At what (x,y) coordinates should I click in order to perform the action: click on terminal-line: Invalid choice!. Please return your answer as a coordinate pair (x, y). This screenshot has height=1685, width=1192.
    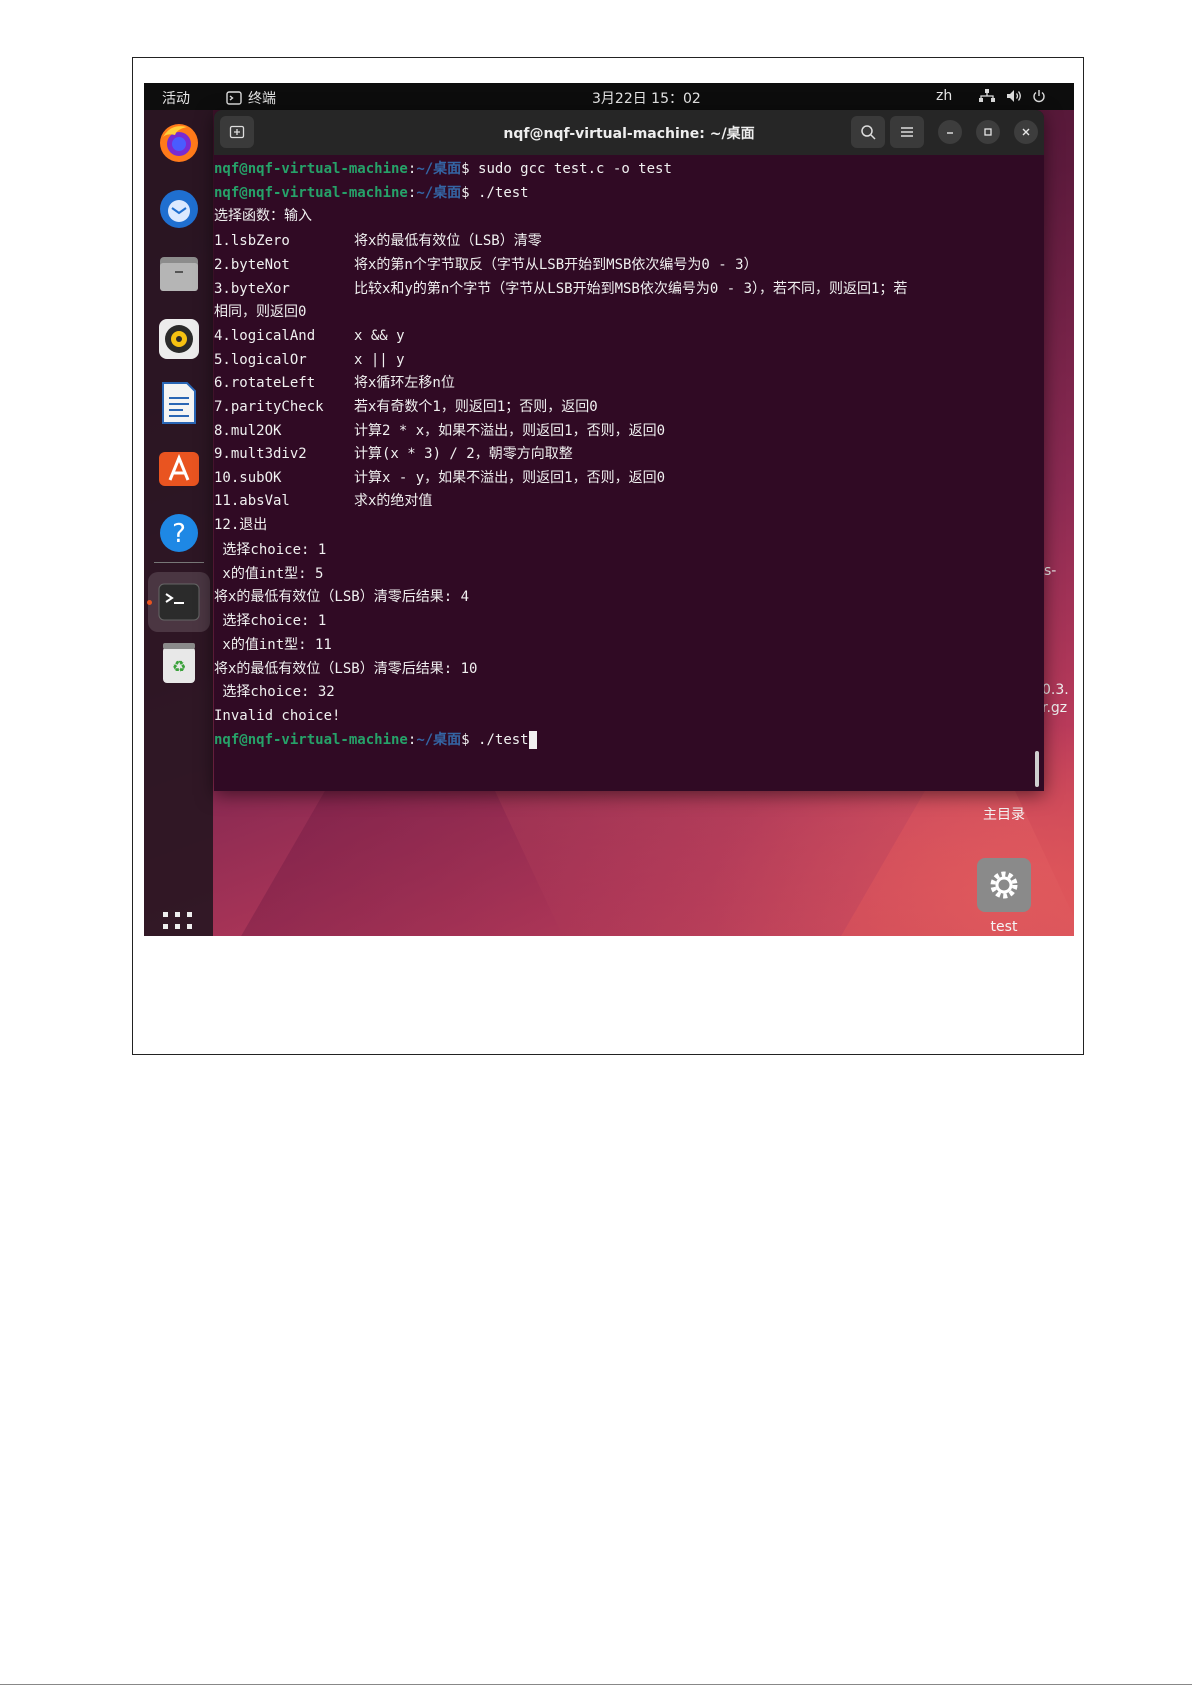
    Looking at the image, I should click on (277, 716).